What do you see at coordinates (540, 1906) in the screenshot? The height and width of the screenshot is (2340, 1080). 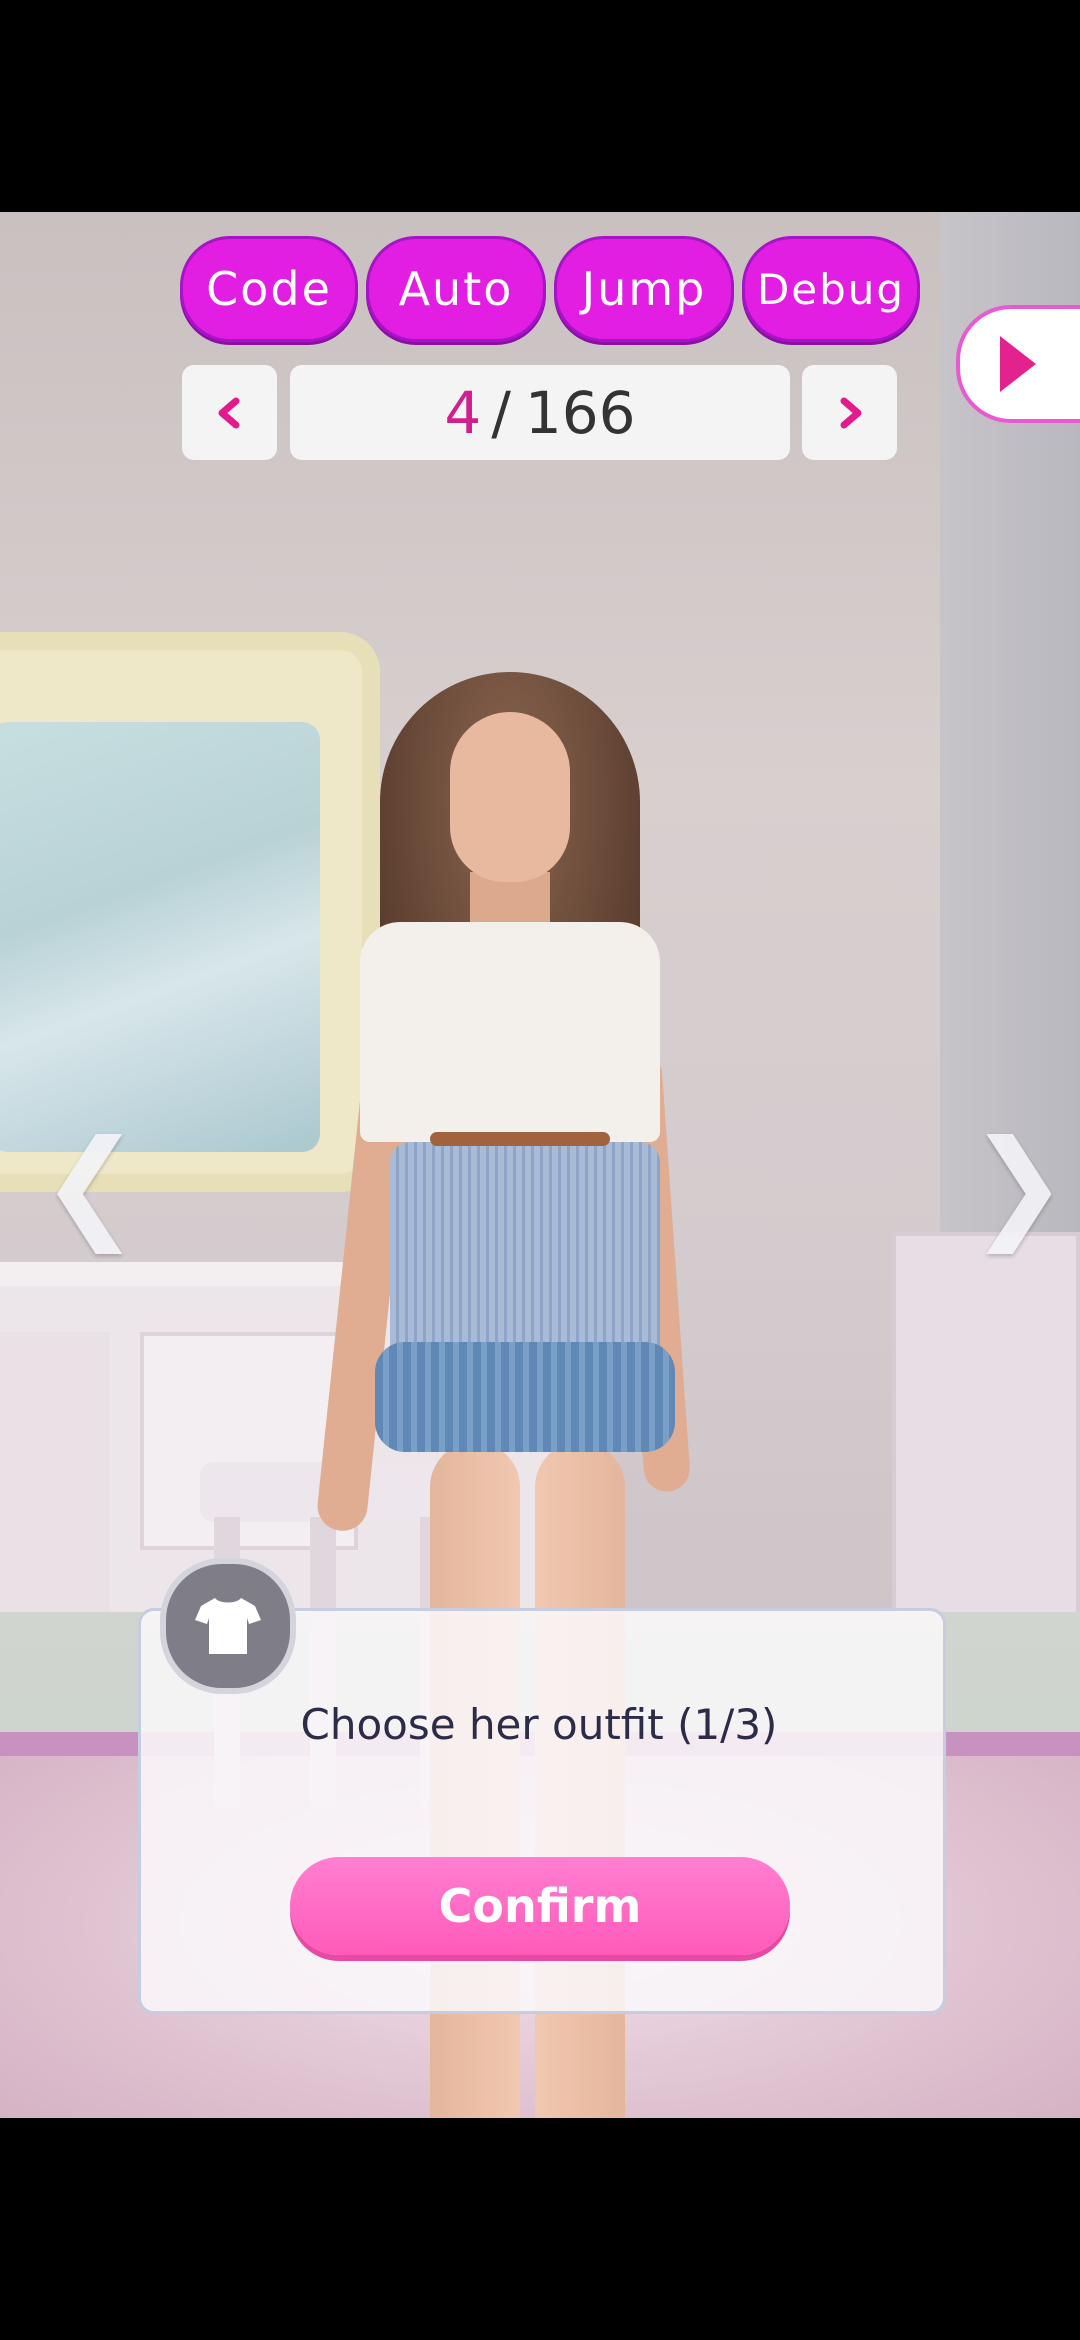 I see `confirm-button: Confirm` at bounding box center [540, 1906].